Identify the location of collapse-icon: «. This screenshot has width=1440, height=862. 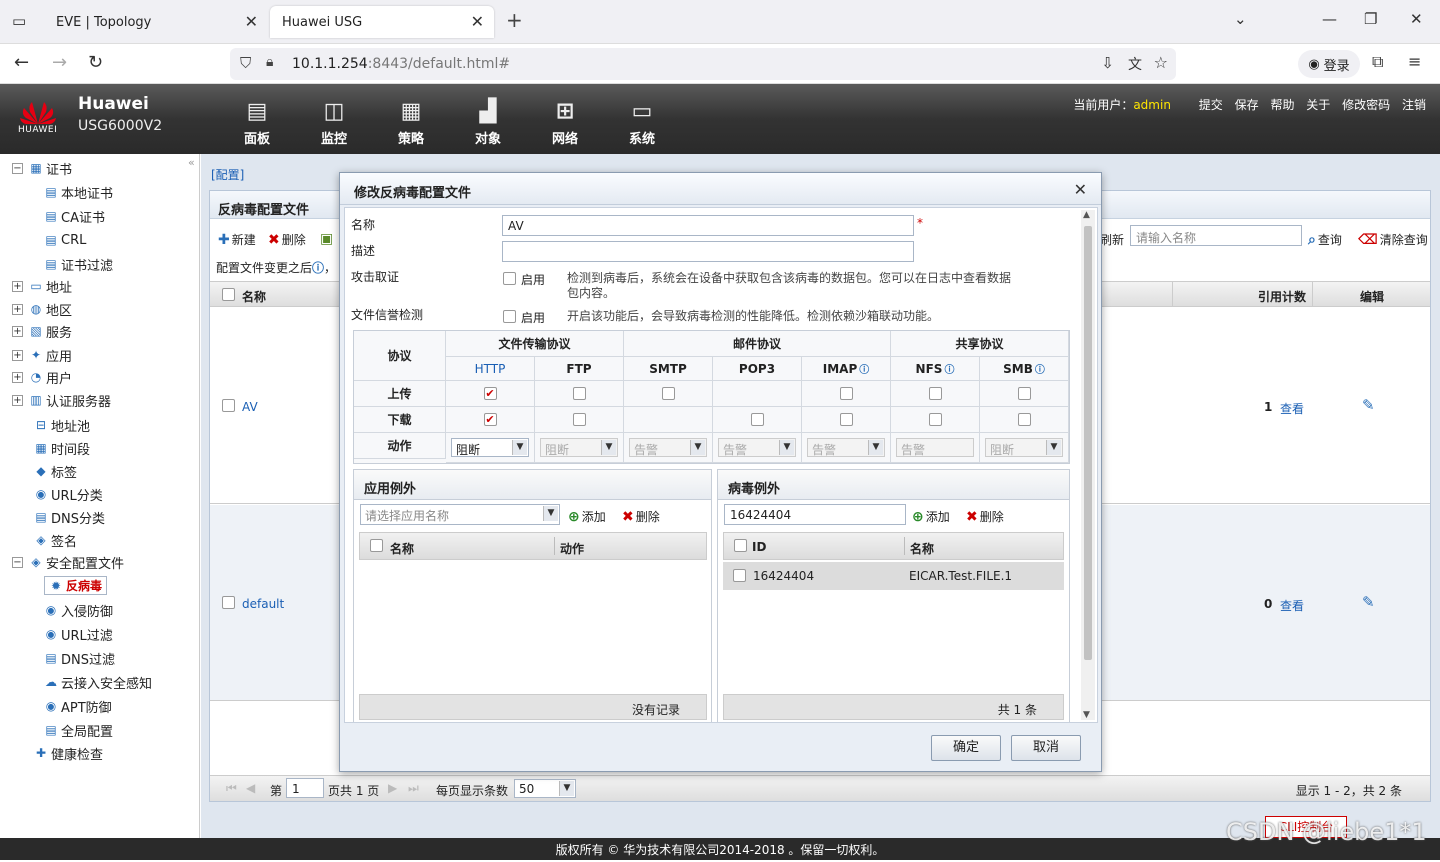
(191, 162).